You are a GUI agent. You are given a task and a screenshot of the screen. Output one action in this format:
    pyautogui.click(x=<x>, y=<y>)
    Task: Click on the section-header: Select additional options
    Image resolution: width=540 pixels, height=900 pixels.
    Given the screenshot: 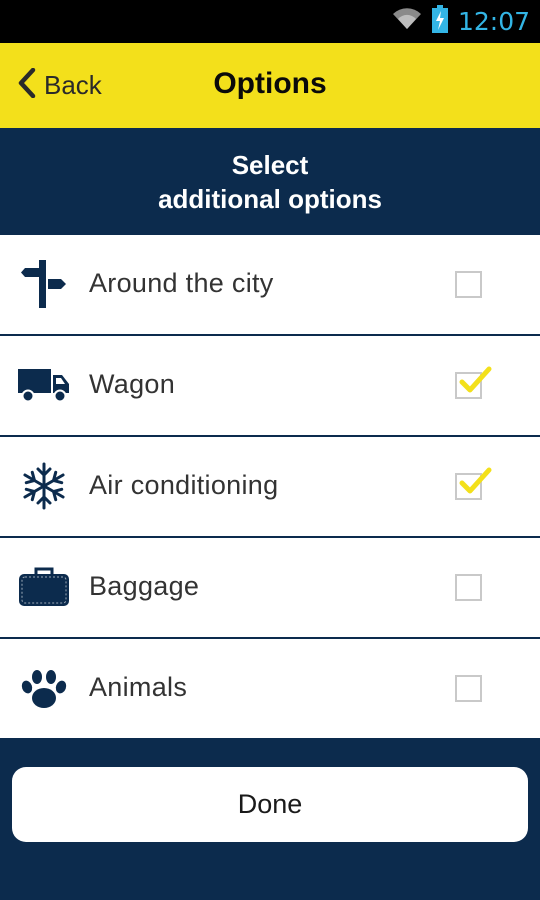 What is the action you would take?
    pyautogui.click(x=270, y=181)
    